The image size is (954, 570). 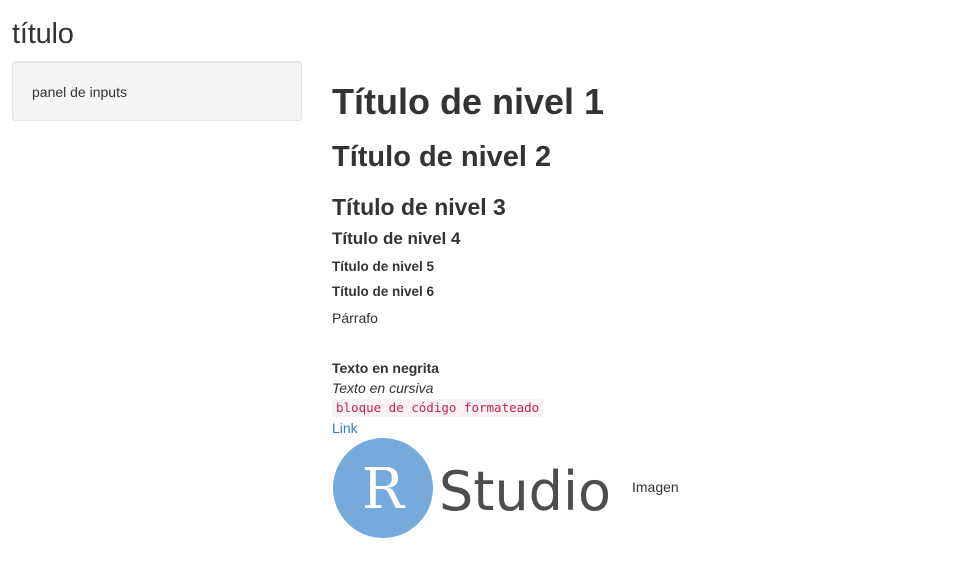 What do you see at coordinates (383, 388) in the screenshot?
I see `italic-text: Texto en cursiva` at bounding box center [383, 388].